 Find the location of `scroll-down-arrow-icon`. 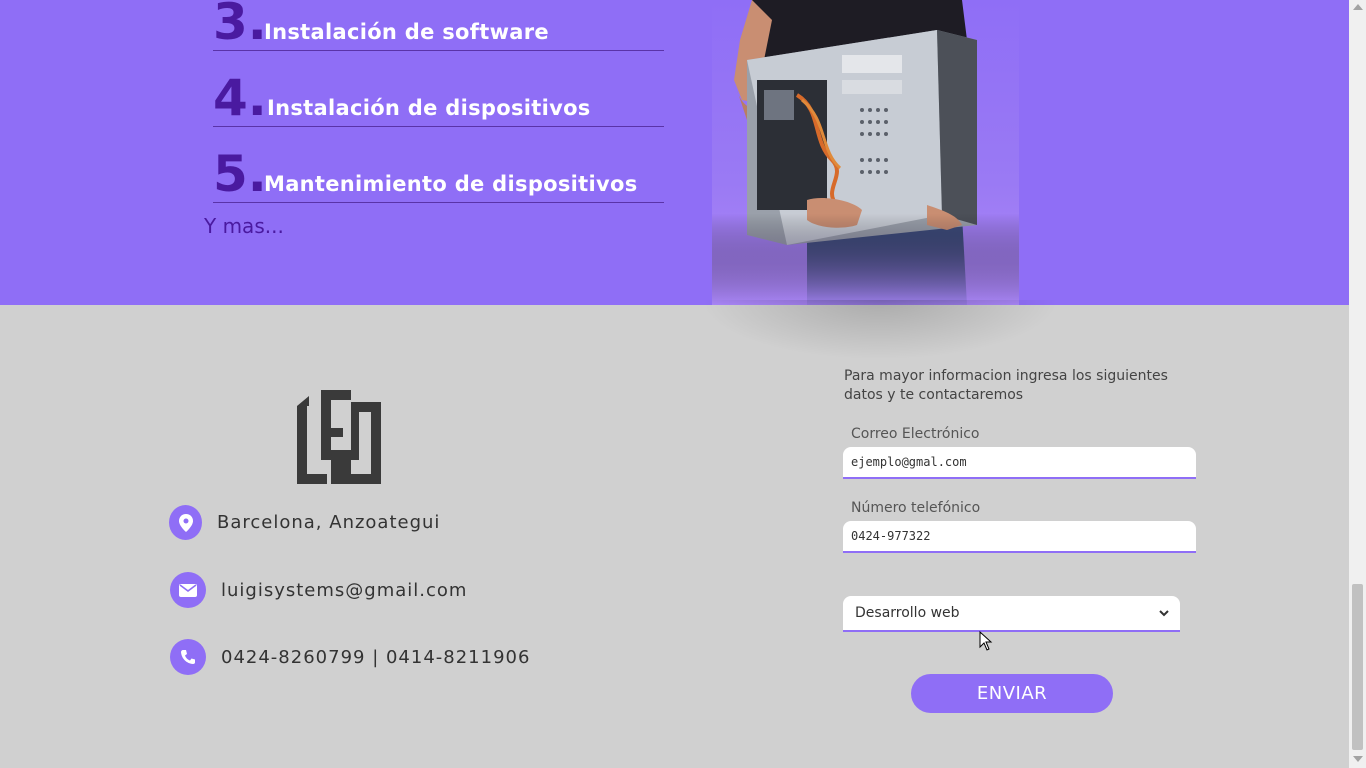

scroll-down-arrow-icon is located at coordinates (1358, 759).